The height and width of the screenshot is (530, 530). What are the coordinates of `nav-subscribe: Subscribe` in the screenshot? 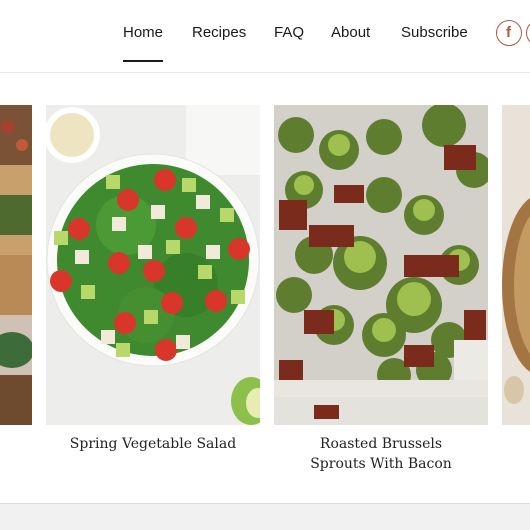 It's located at (434, 32).